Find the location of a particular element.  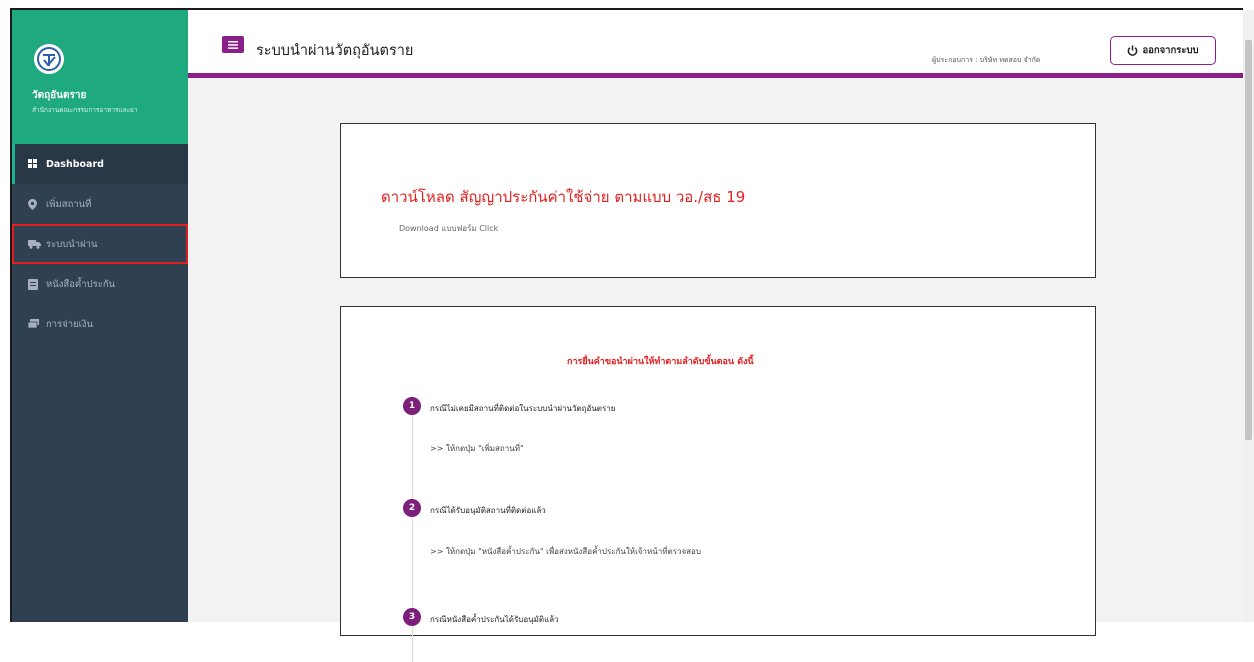

step-description: >> ให้กดปุ่ม "เพิ่มสถานที่" is located at coordinates (477, 448).